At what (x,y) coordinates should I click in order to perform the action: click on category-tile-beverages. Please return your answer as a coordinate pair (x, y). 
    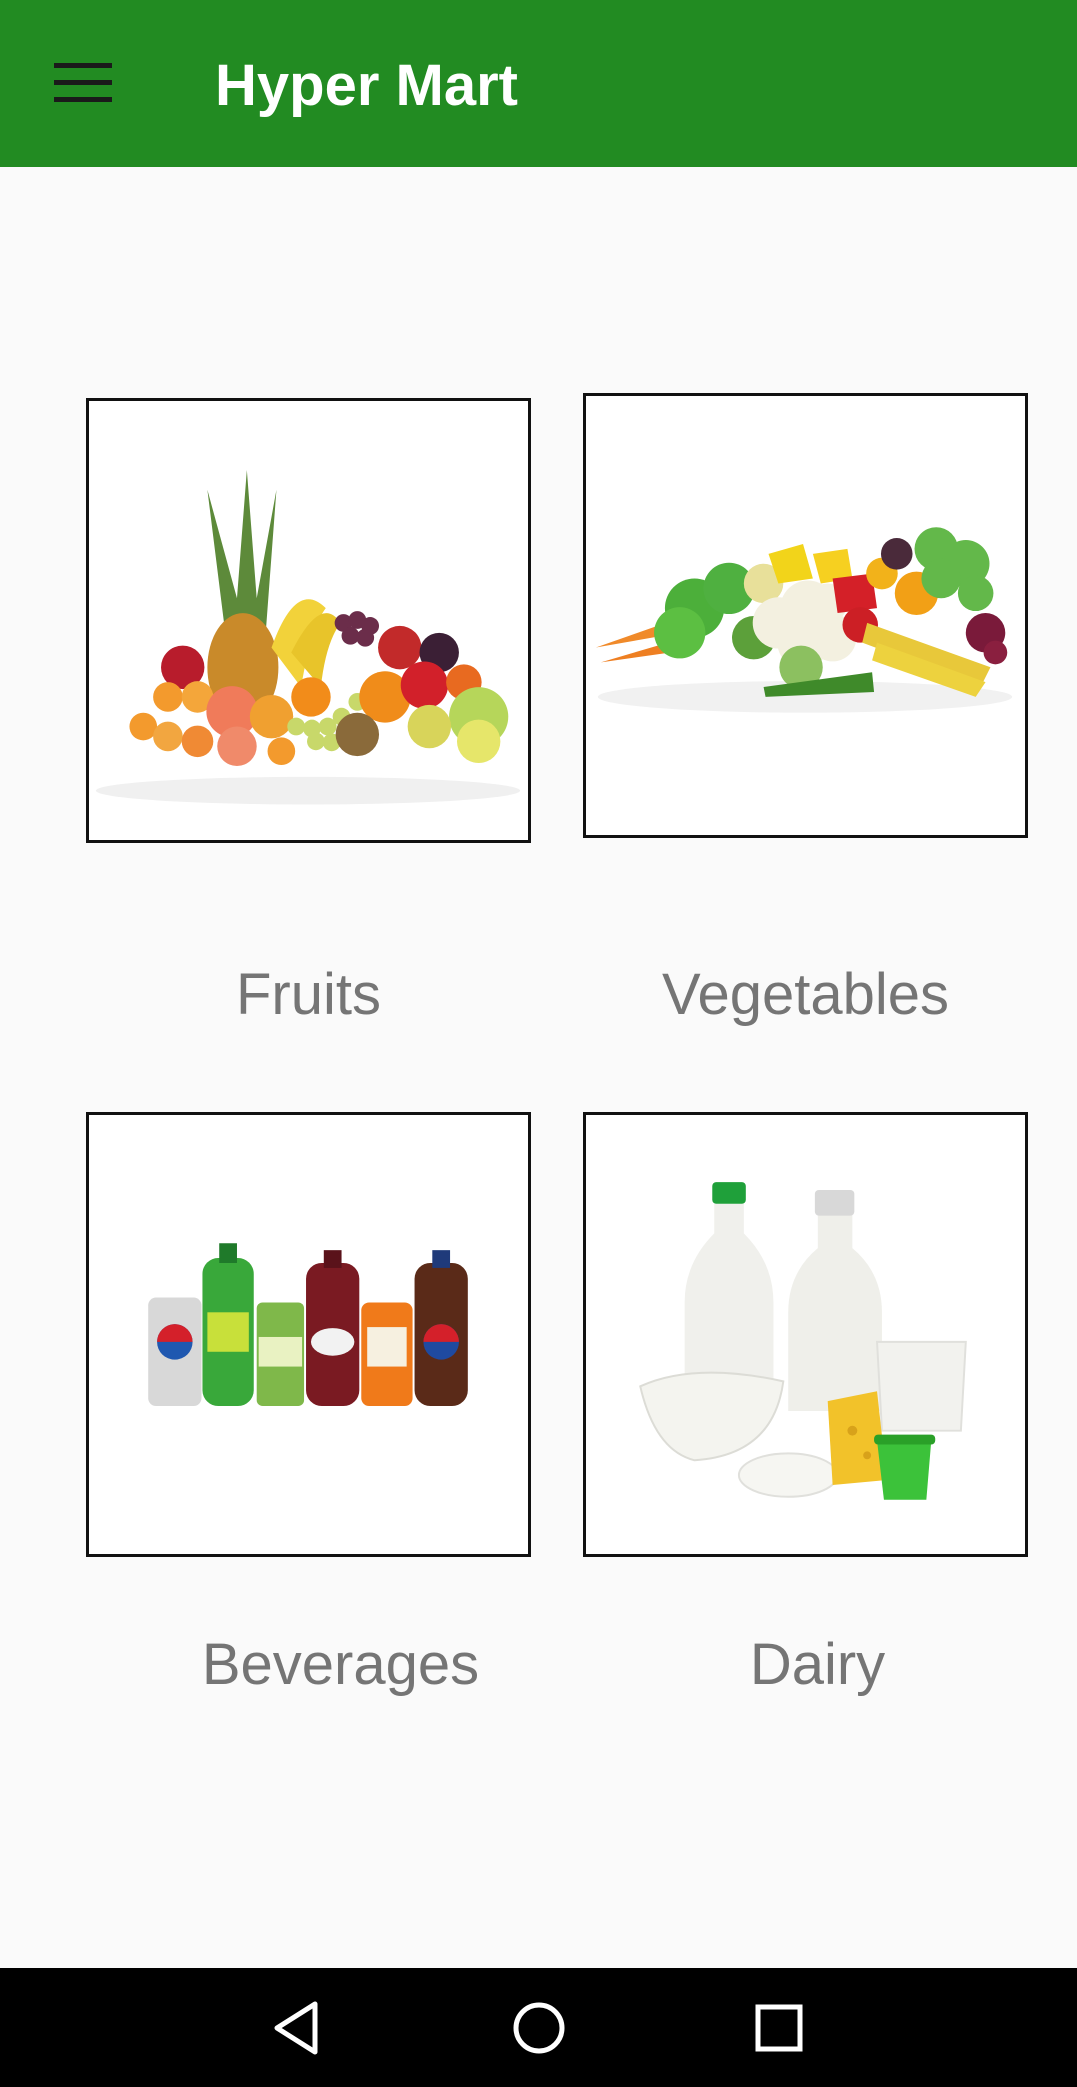
    Looking at the image, I should click on (308, 1334).